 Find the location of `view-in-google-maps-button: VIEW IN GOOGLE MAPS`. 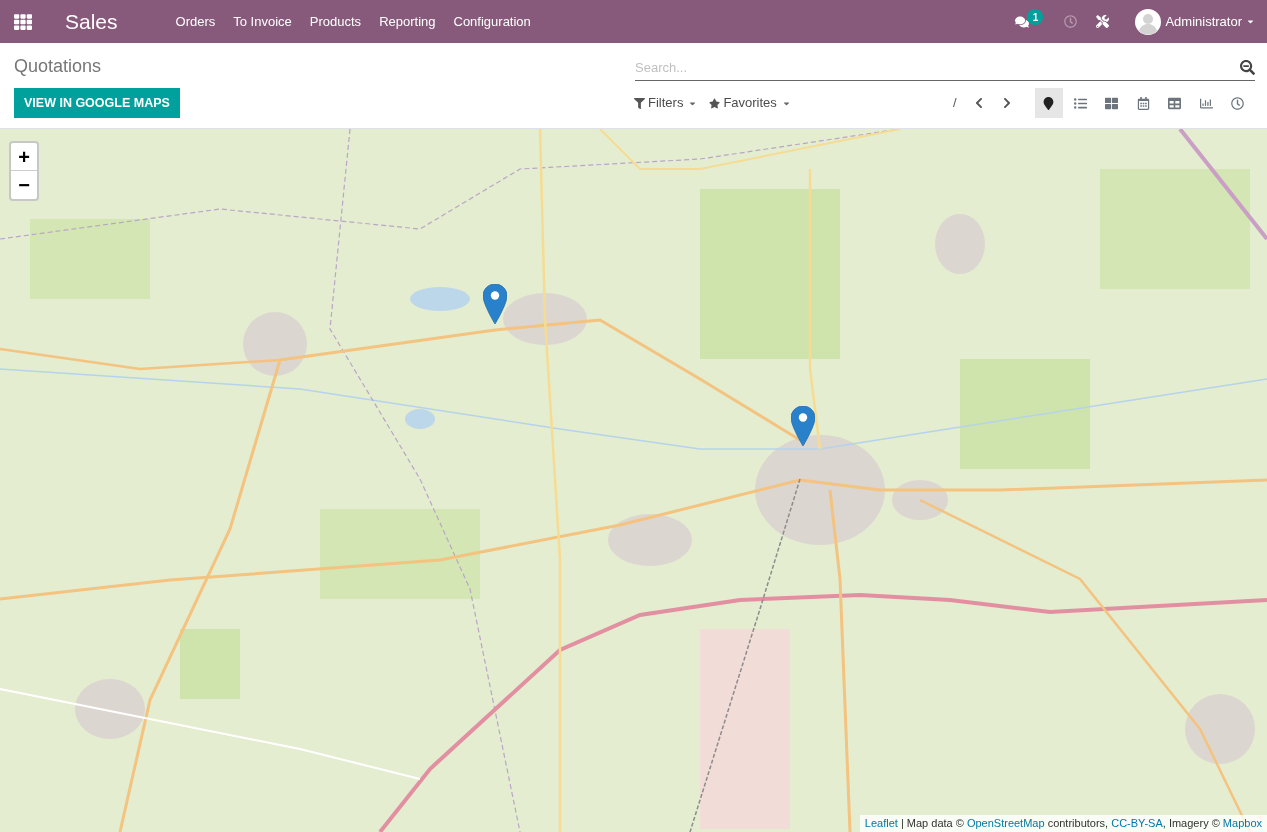

view-in-google-maps-button: VIEW IN GOOGLE MAPS is located at coordinates (97, 103).